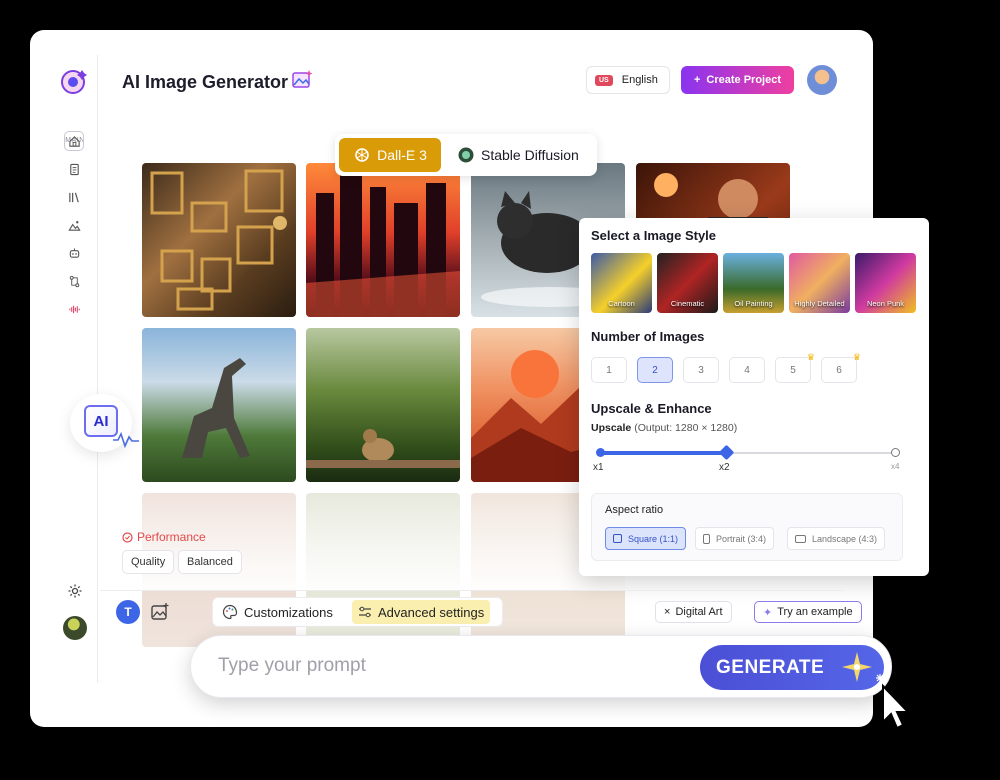 The width and height of the screenshot is (1000, 780). I want to click on document-icon, so click(74, 169).